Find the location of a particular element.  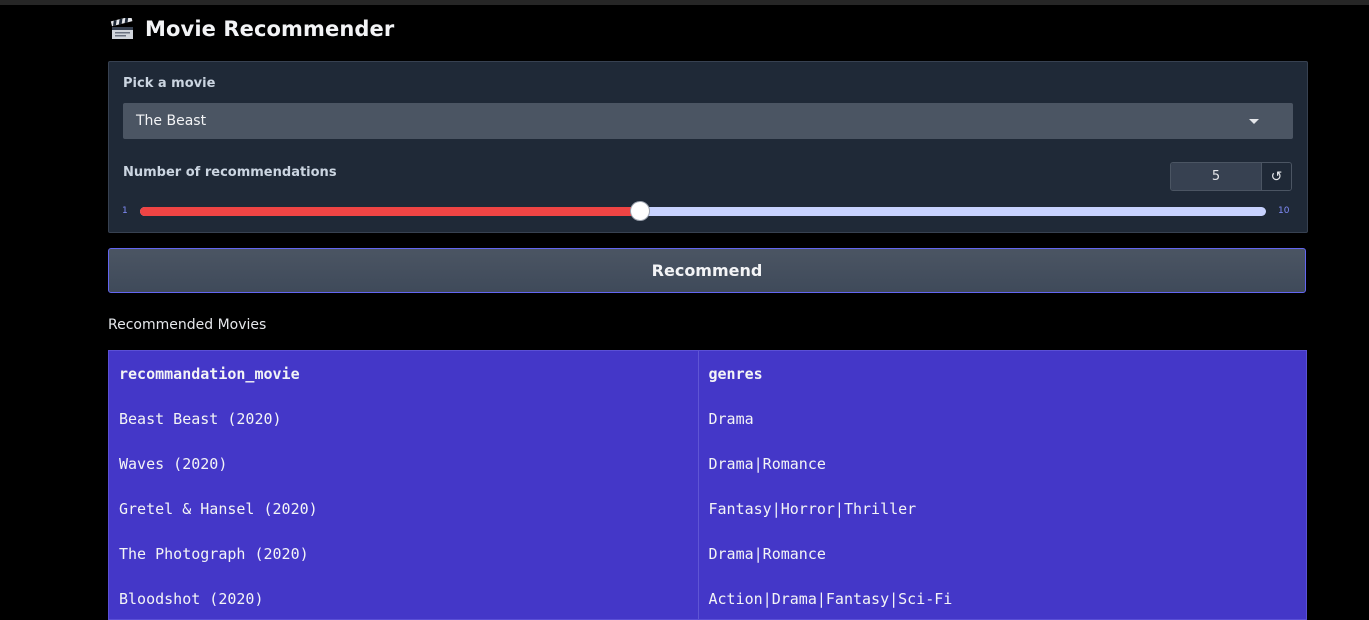

movie-cell: Waves (2020) is located at coordinates (404, 463).